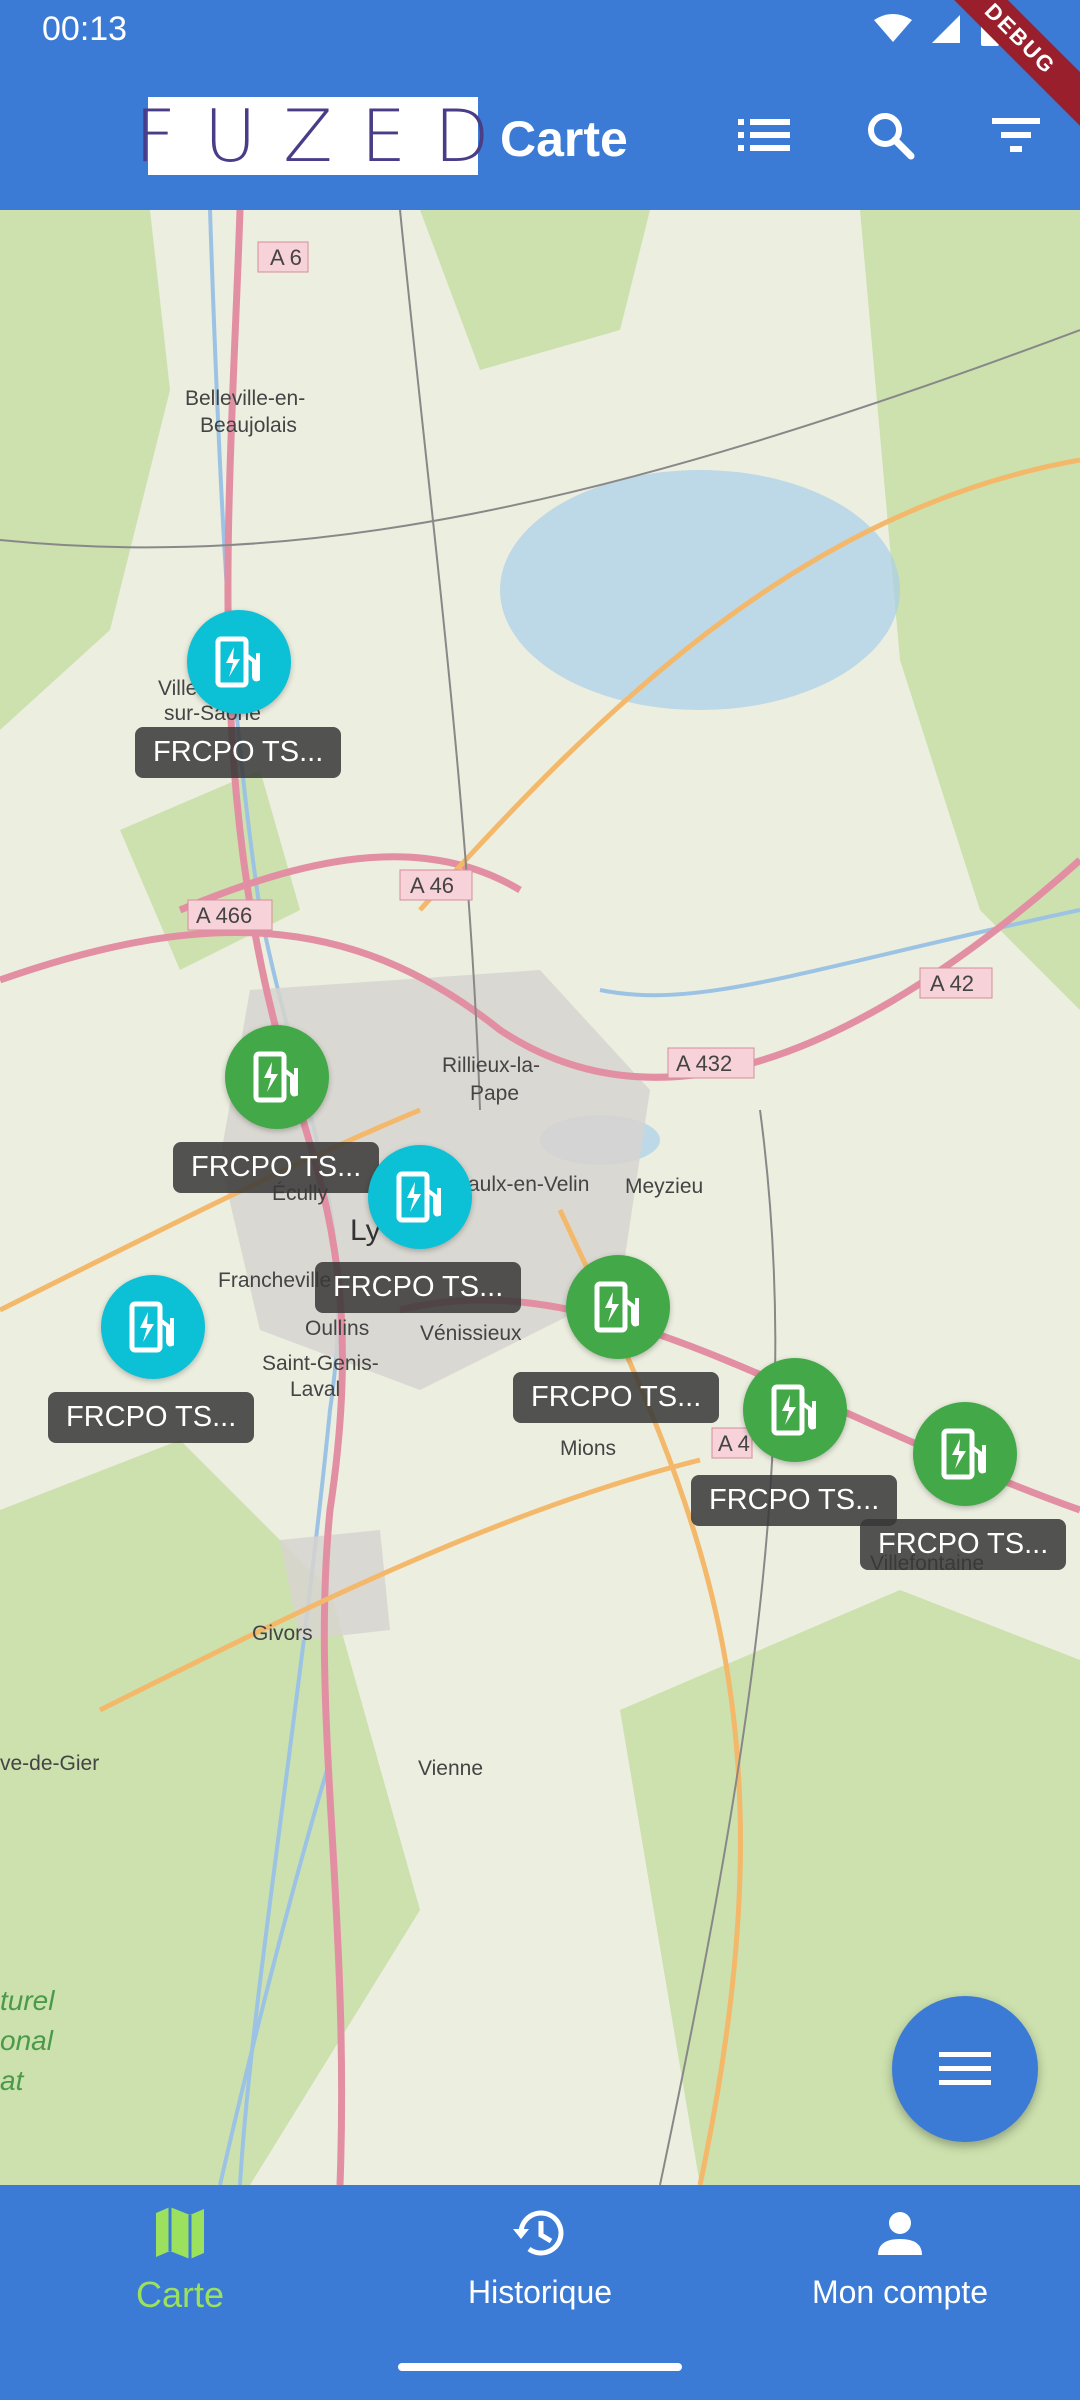 Image resolution: width=1080 pixels, height=2400 pixels. I want to click on logo-text: FUZED, so click(326, 136).